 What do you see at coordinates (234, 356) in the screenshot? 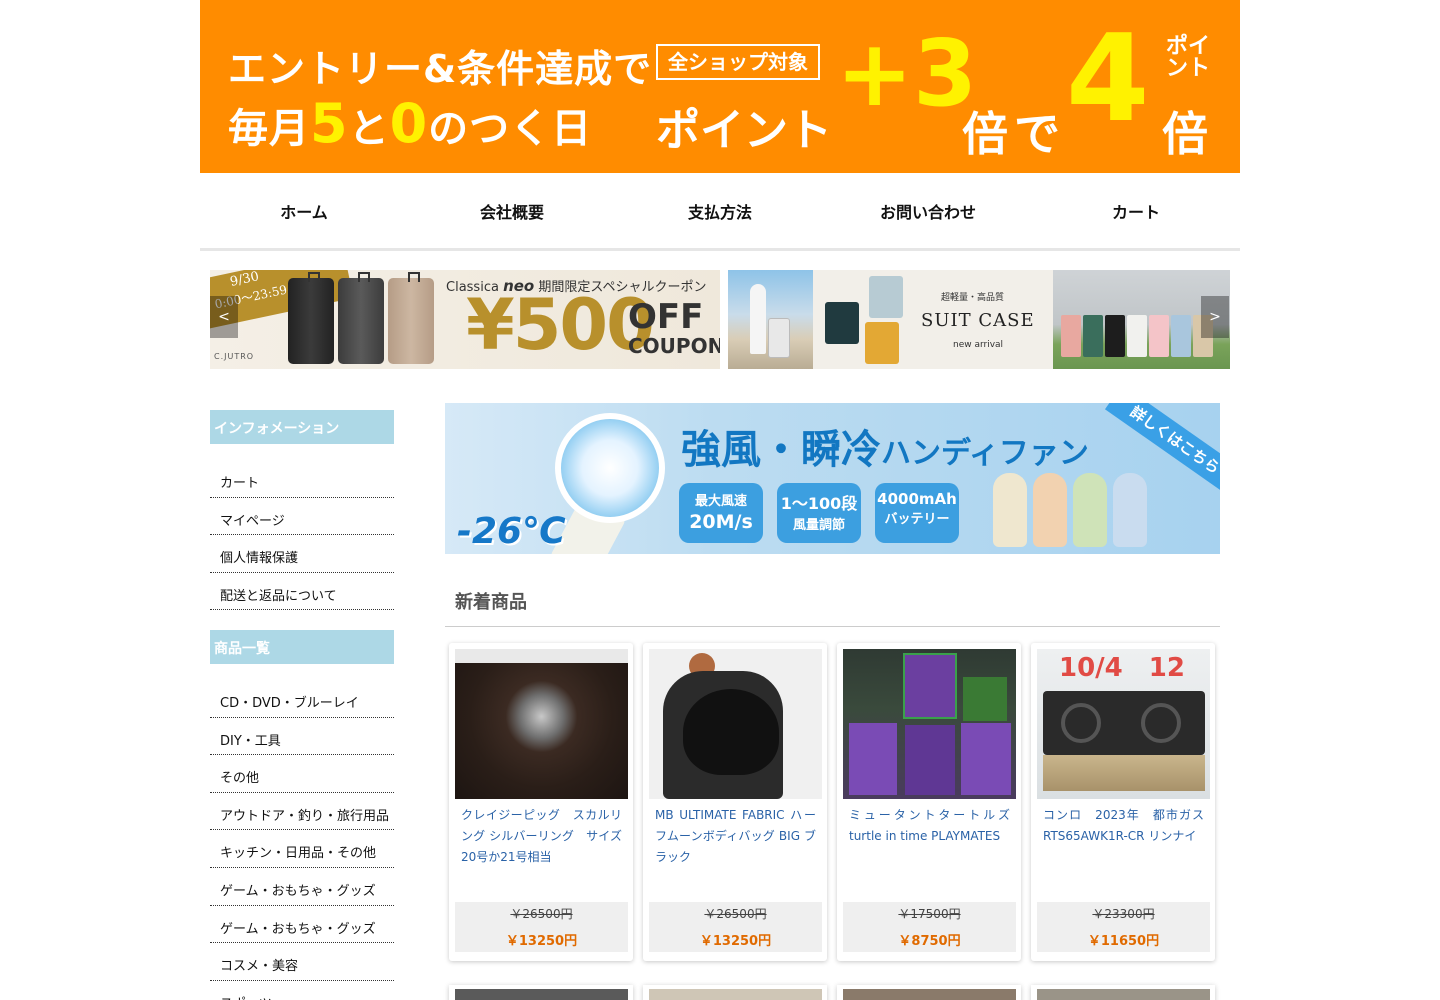
I see `slide-brand: C.JUTRO` at bounding box center [234, 356].